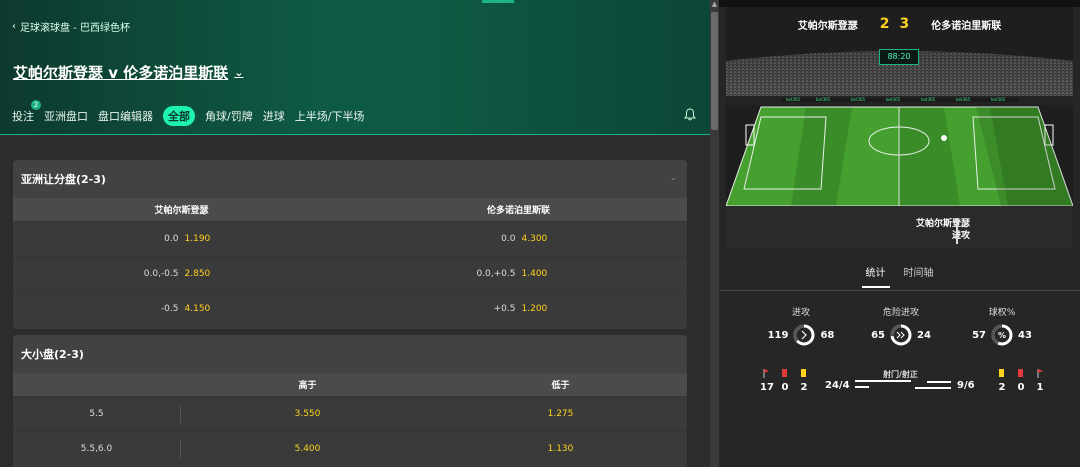 The image size is (1080, 467). I want to click on match-stats-bar: 17 0 2 射门/射正 24/4 9/6 2 0 1, so click(899, 381).